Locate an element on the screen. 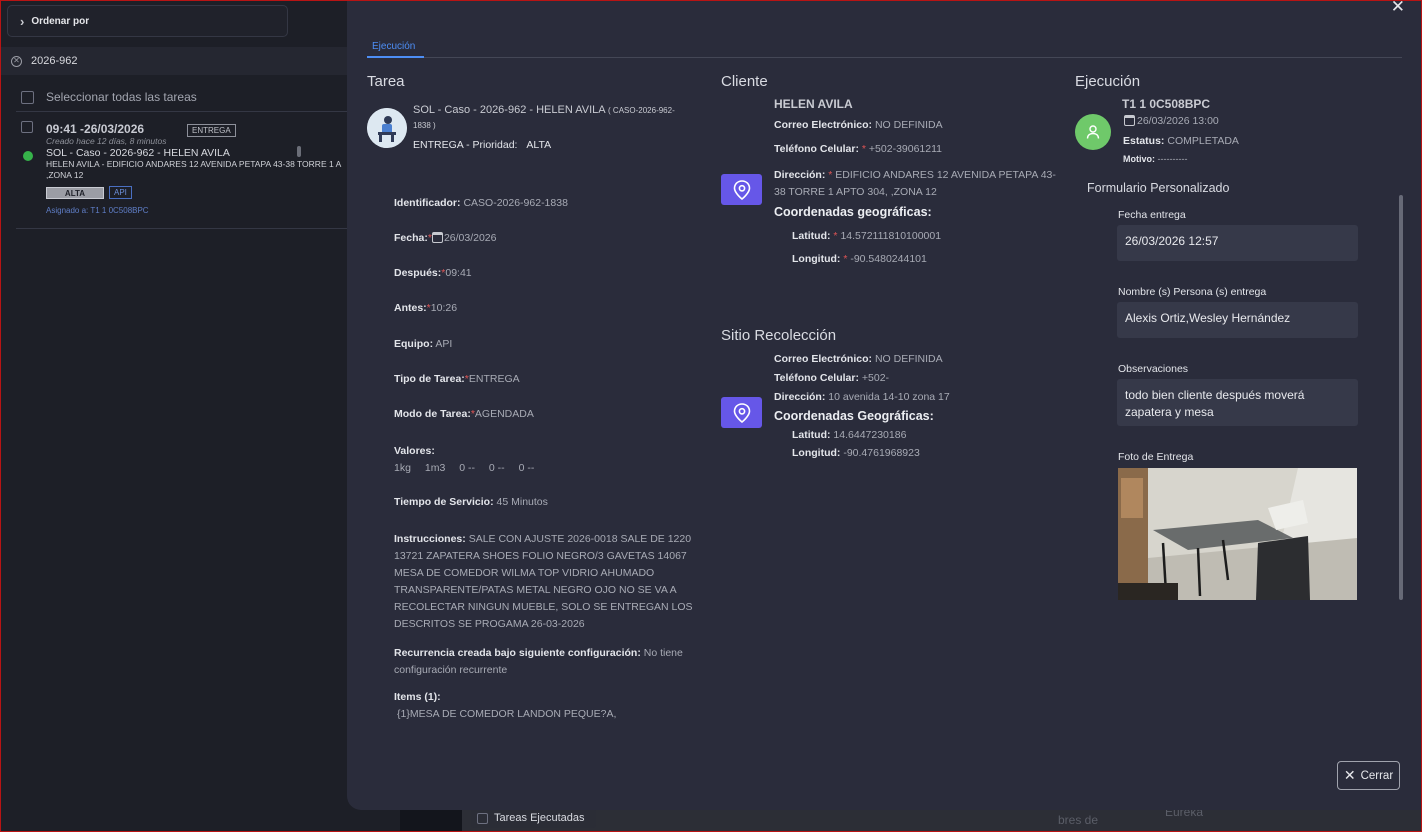 The height and width of the screenshot is (832, 1422). priority-badge: ALTA is located at coordinates (75, 193).